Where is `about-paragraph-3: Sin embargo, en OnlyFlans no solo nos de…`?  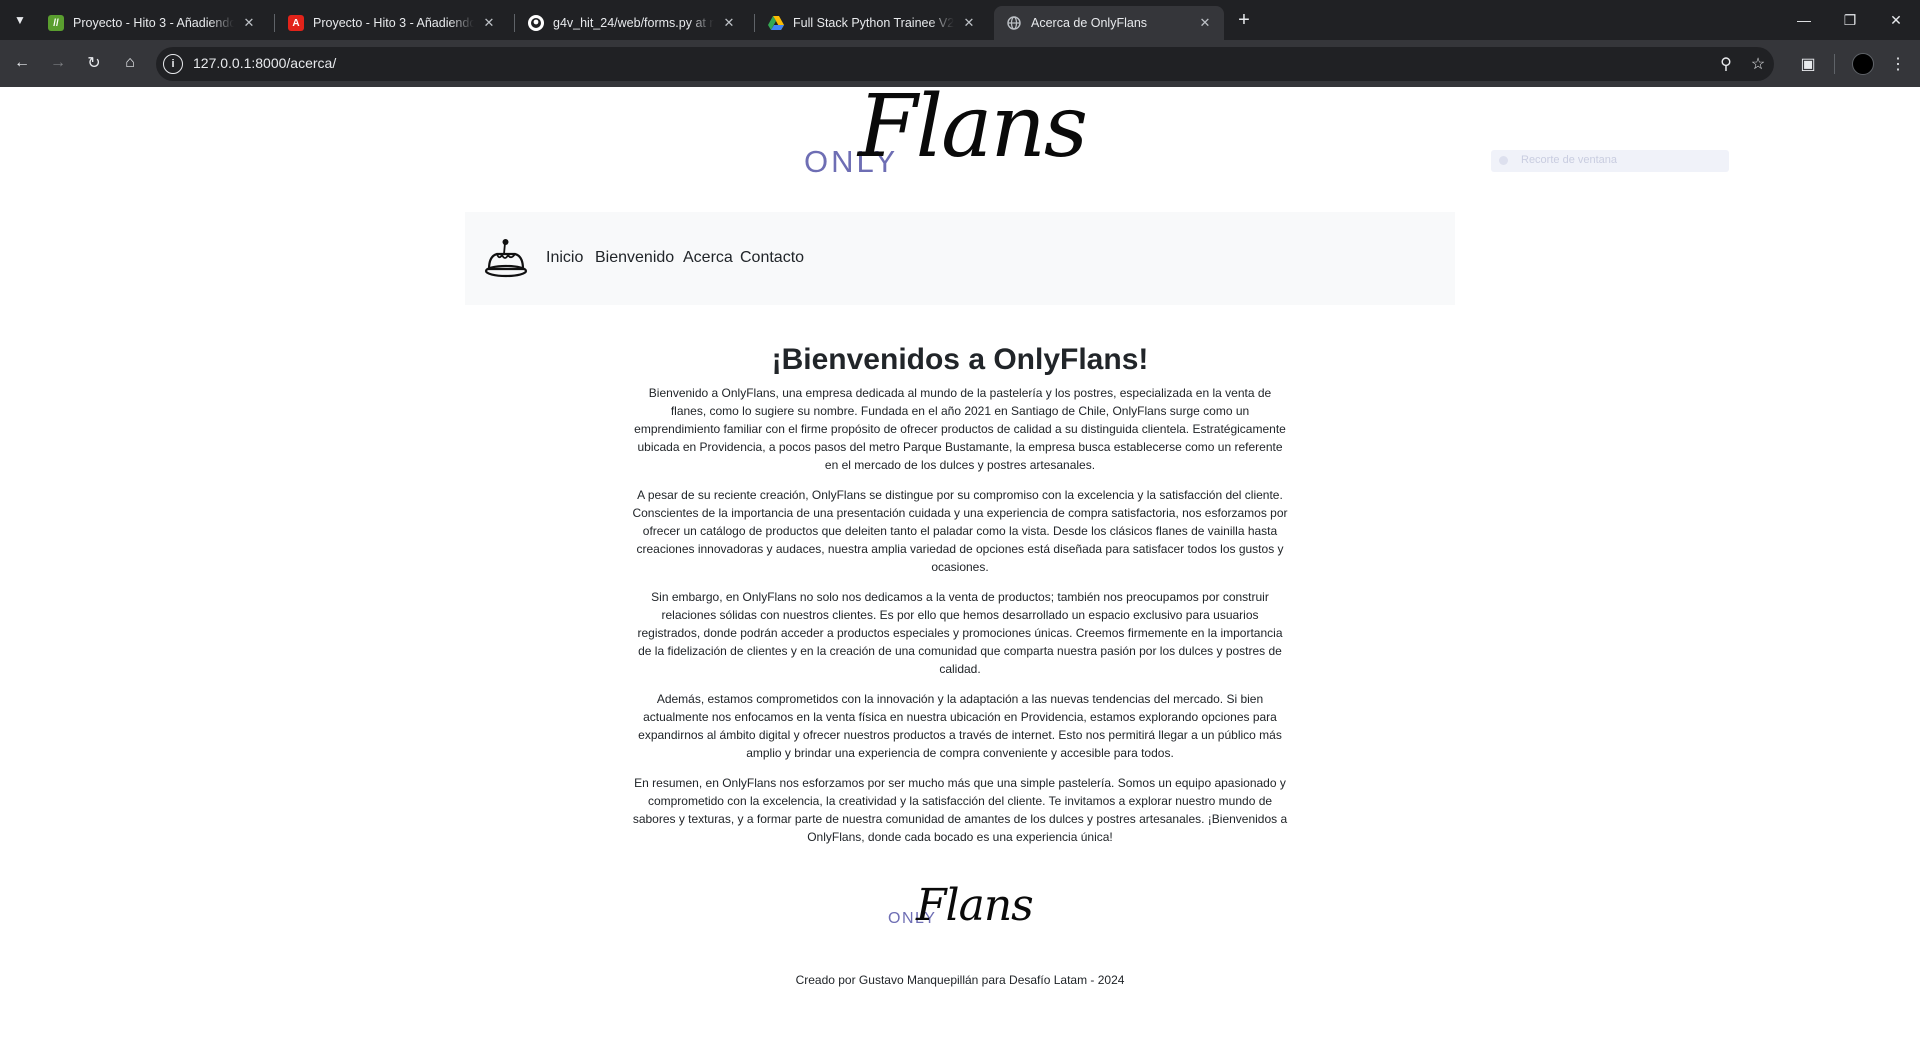 about-paragraph-3: Sin embargo, en OnlyFlans no solo nos de… is located at coordinates (960, 633).